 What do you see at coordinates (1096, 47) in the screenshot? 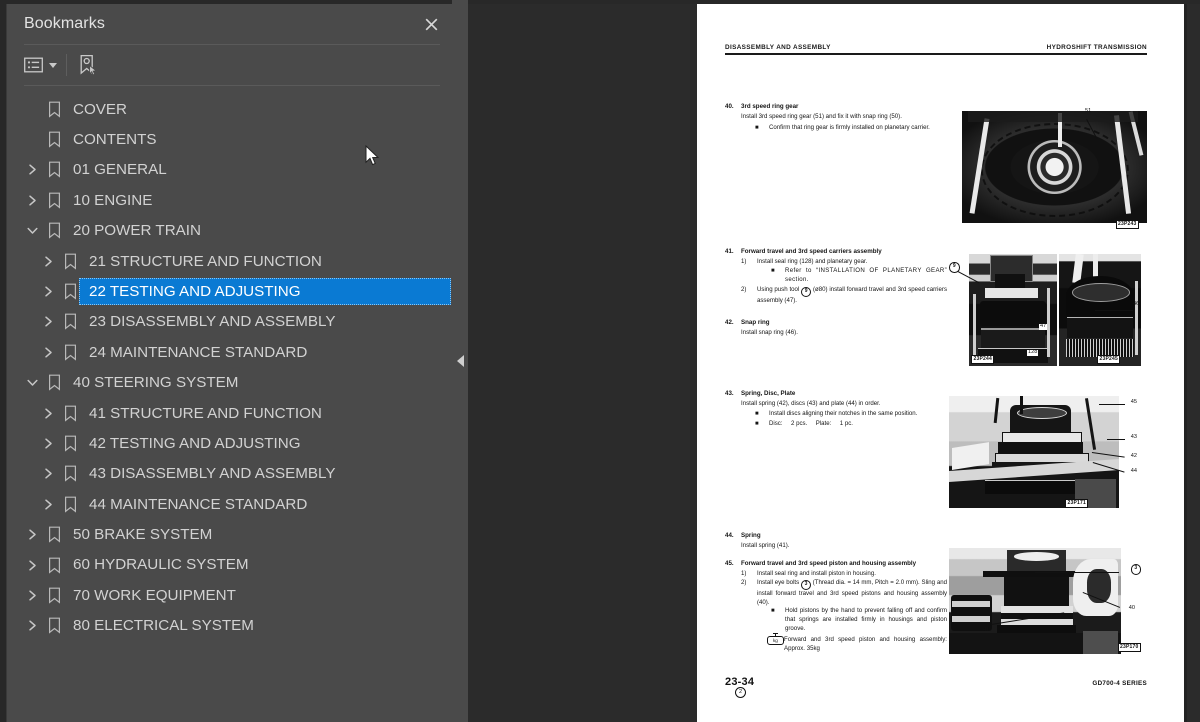
I see `page-header-right: HYDROSHIFT TRANSMISSION` at bounding box center [1096, 47].